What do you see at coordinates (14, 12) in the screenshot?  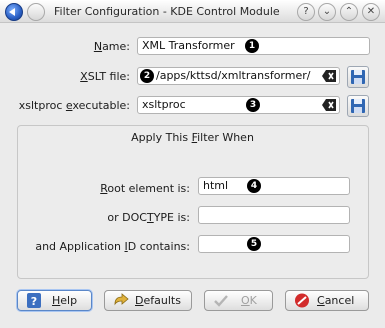 I see `app-menu-icon` at bounding box center [14, 12].